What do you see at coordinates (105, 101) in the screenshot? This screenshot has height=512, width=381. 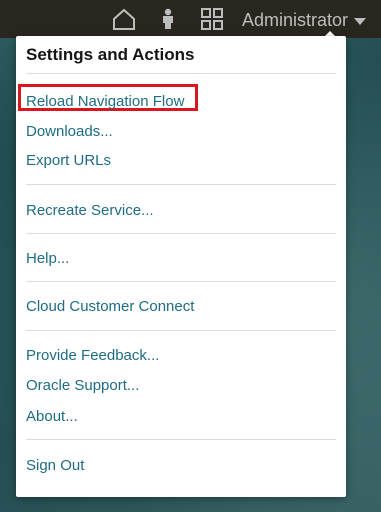 I see `menu-item-reload-navigation-flow: Reload Navigation Flow` at bounding box center [105, 101].